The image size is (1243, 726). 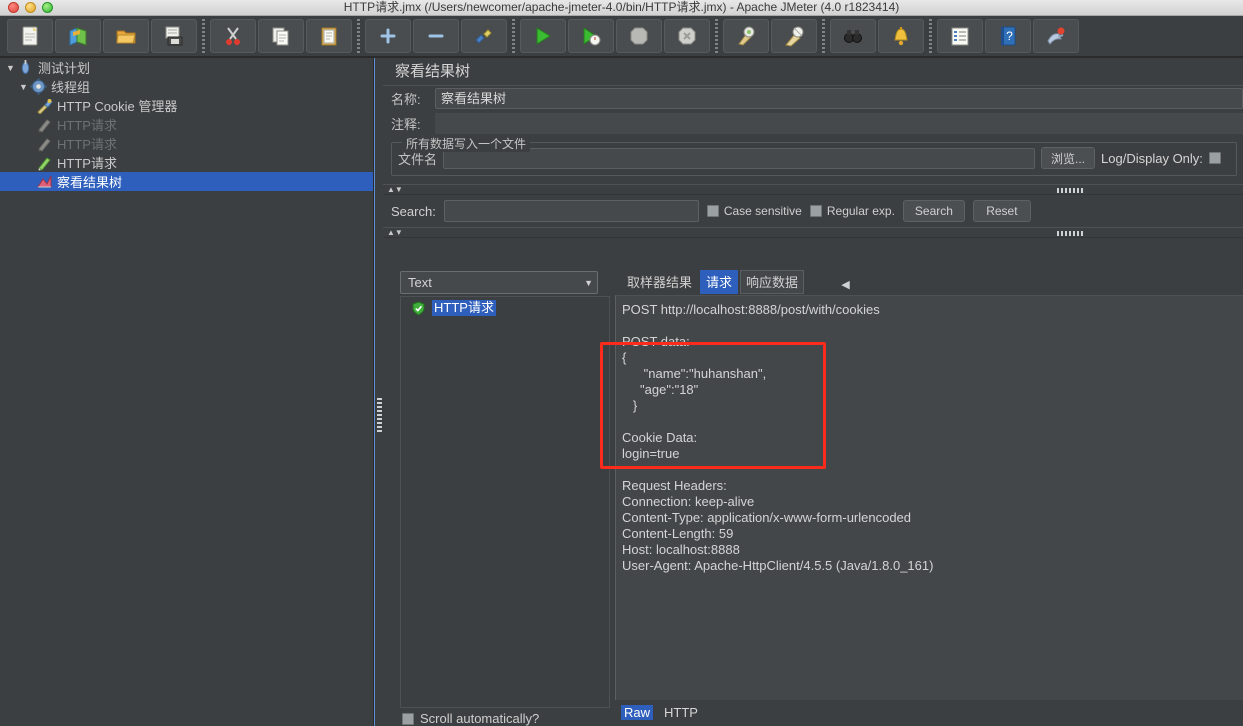 What do you see at coordinates (739, 158) in the screenshot?
I see `filename-input` at bounding box center [739, 158].